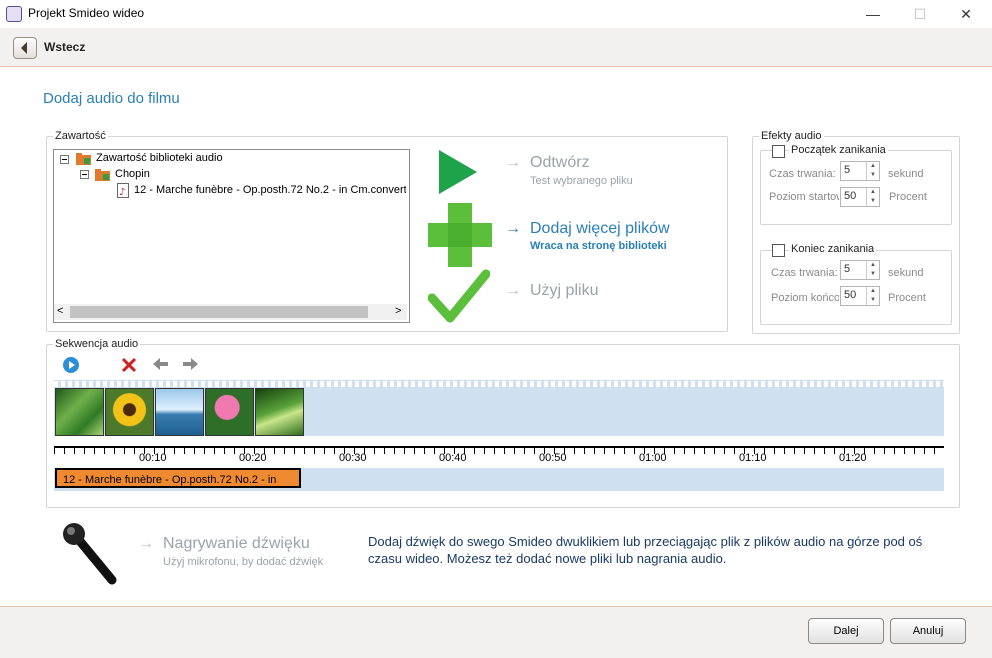 The height and width of the screenshot is (658, 992). Describe the element at coordinates (159, 158) in the screenshot. I see `tree-item-root: Zawartość biblioteki audio` at that location.